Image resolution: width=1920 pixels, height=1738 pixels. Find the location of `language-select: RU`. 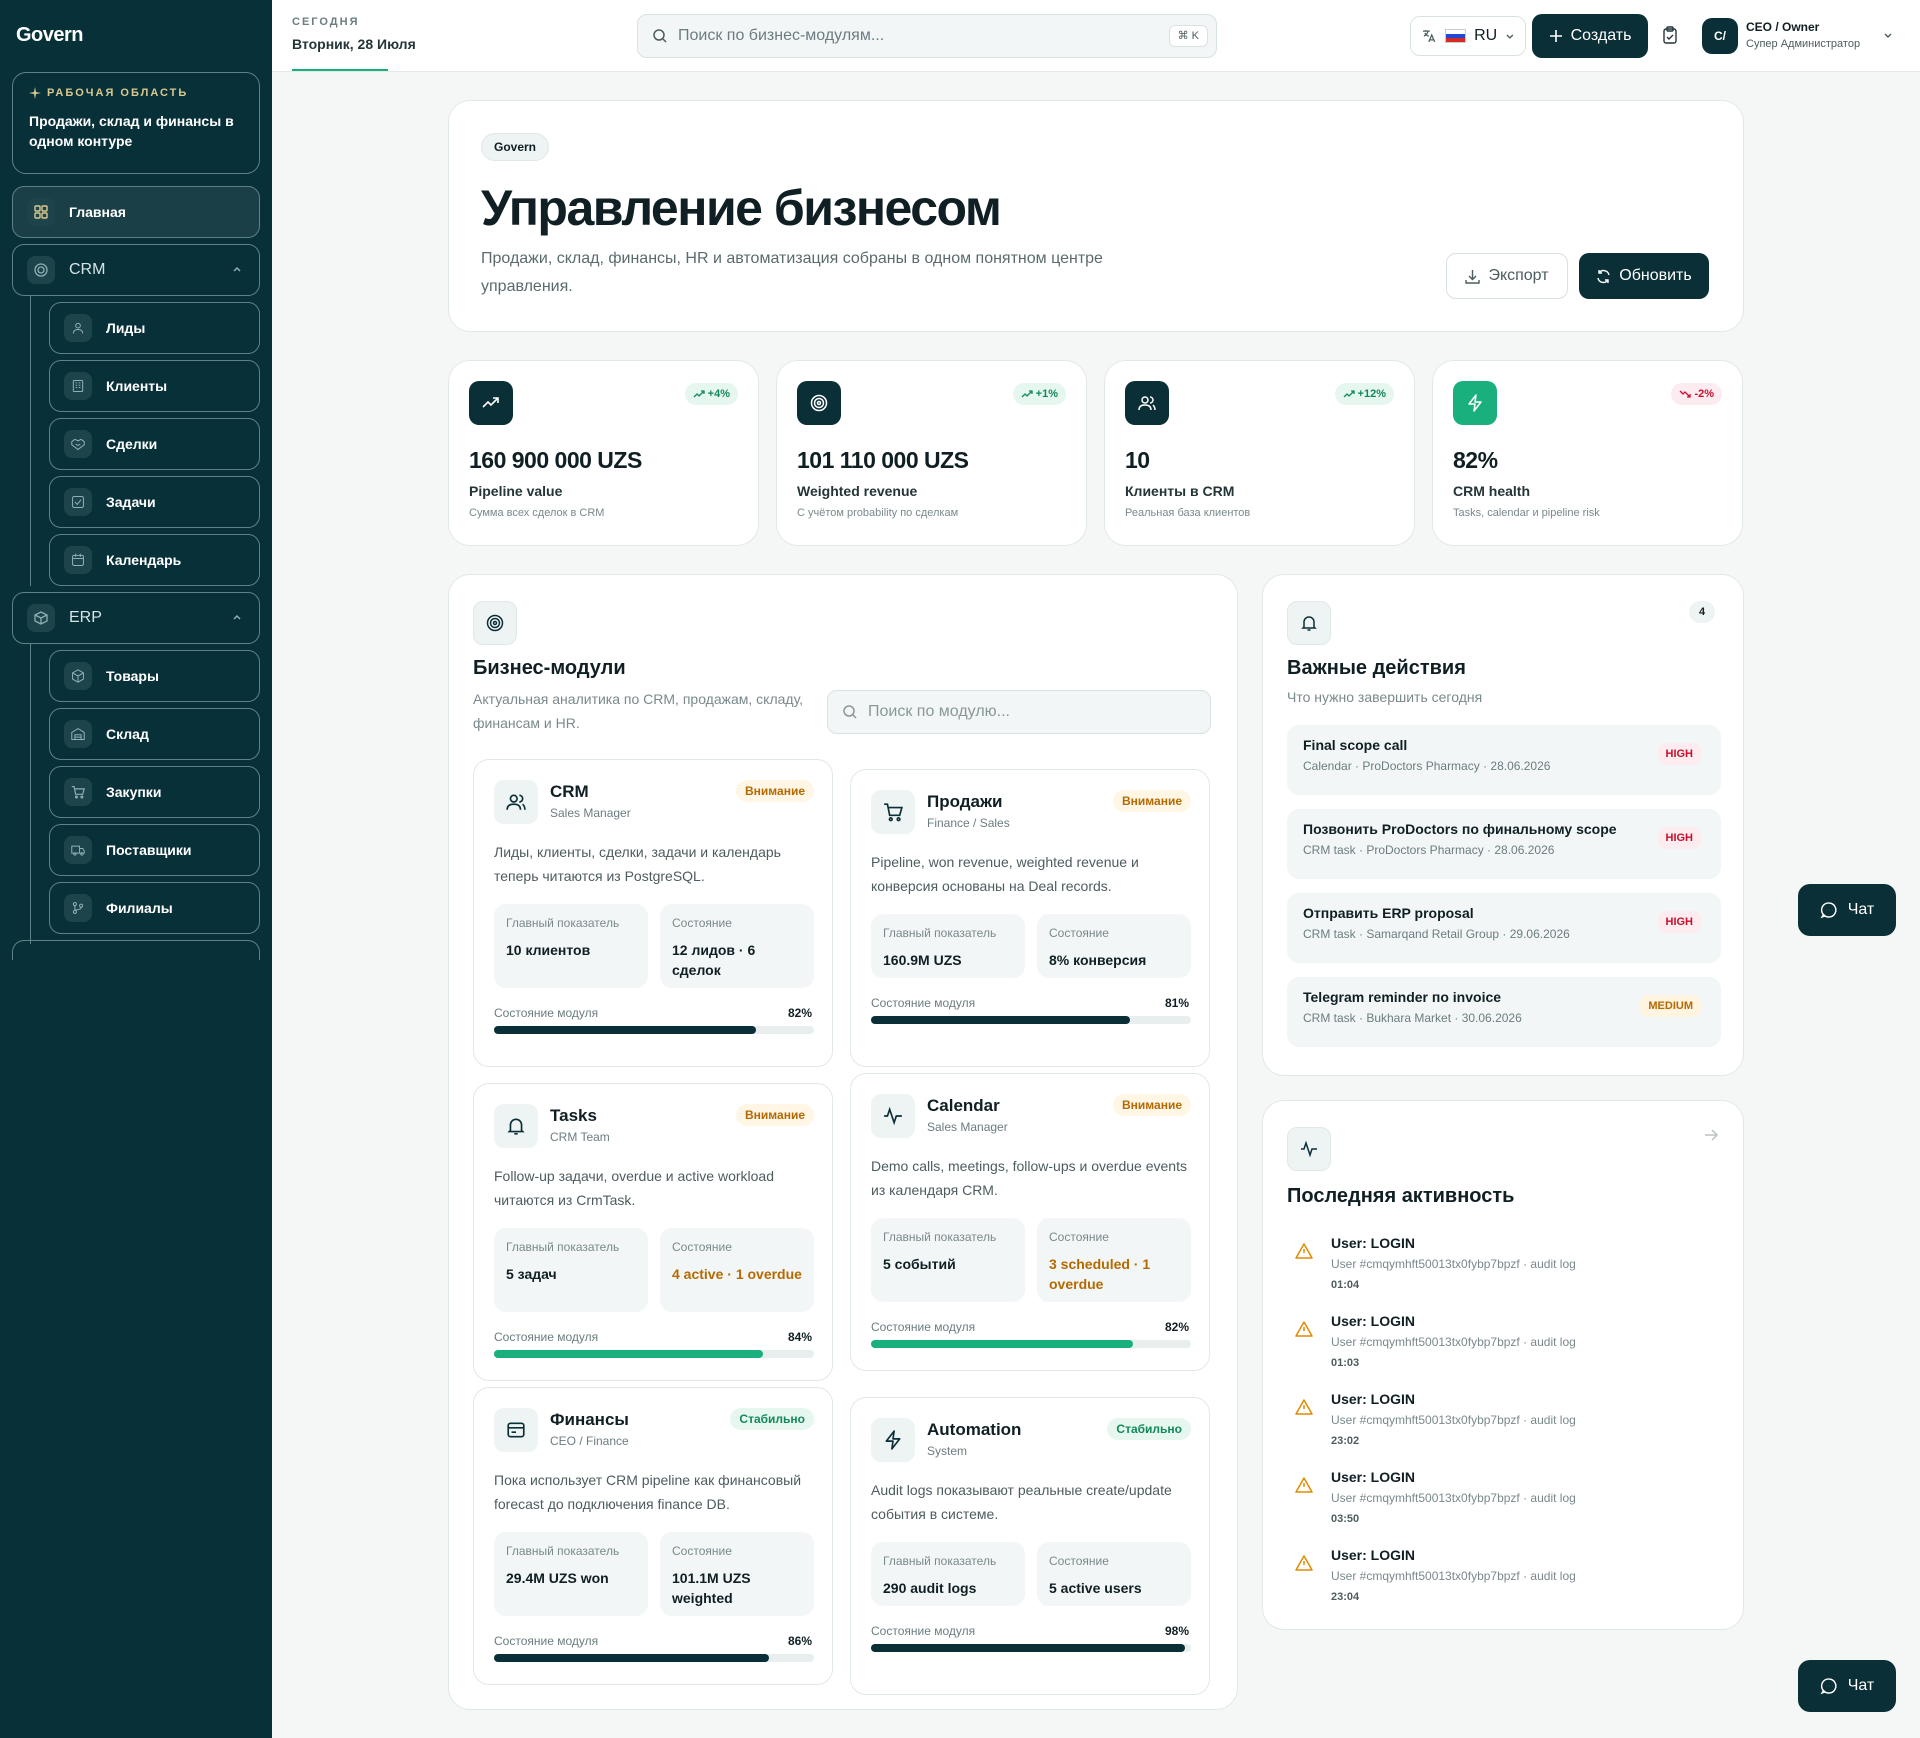

language-select: RU is located at coordinates (1468, 36).